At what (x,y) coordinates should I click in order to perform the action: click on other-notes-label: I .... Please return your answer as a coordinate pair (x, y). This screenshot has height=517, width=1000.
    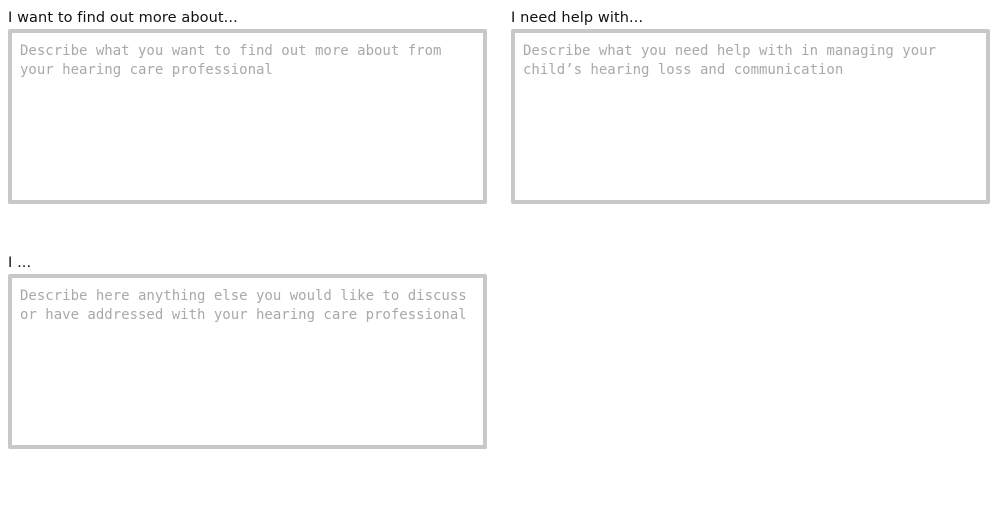
    Looking at the image, I should click on (20, 263).